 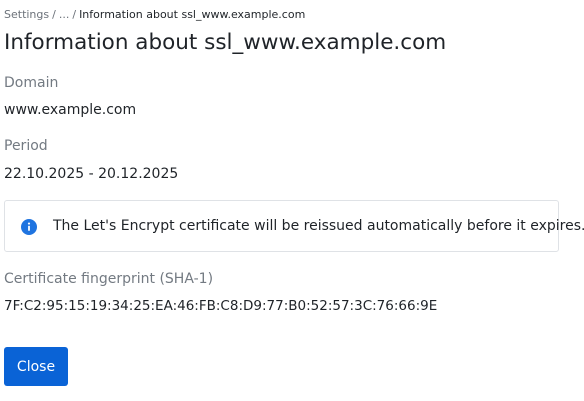 I want to click on period-value: 22.10.2025 - 20.12.2025, so click(x=91, y=174).